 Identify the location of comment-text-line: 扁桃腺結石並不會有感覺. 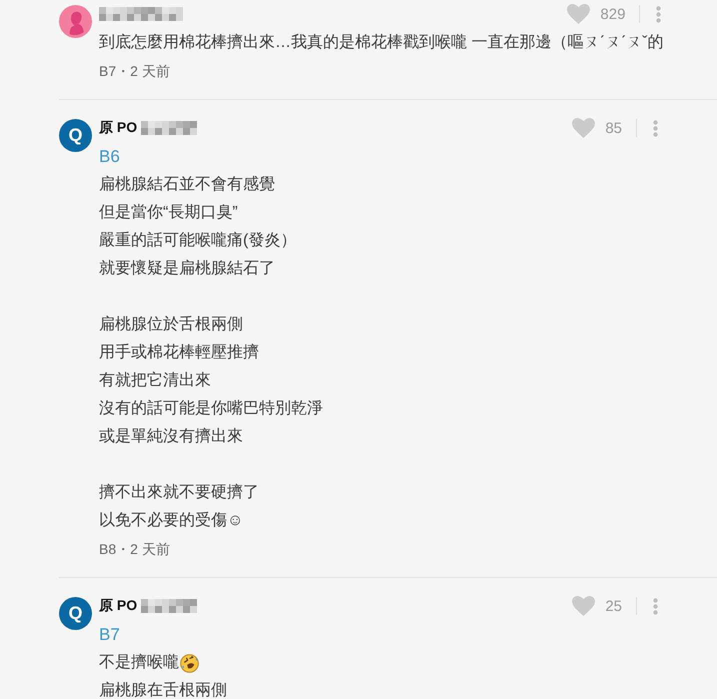
(187, 185).